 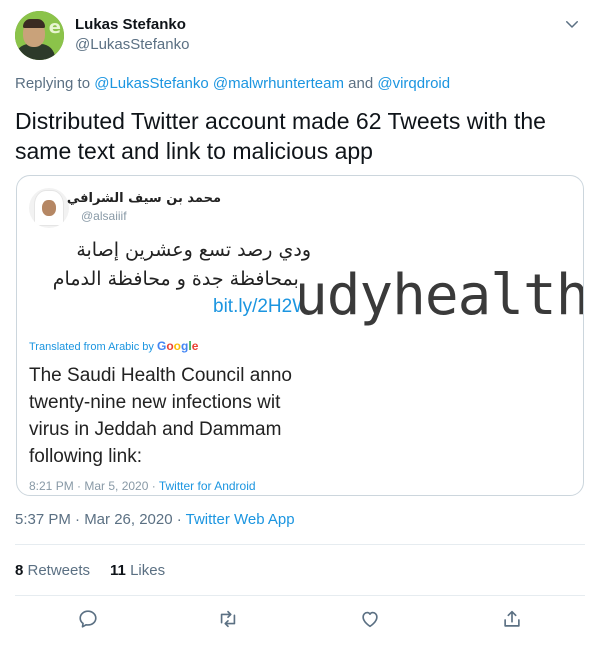 What do you see at coordinates (155, 402) in the screenshot?
I see `translation-line: twenty-nine new infections wit` at bounding box center [155, 402].